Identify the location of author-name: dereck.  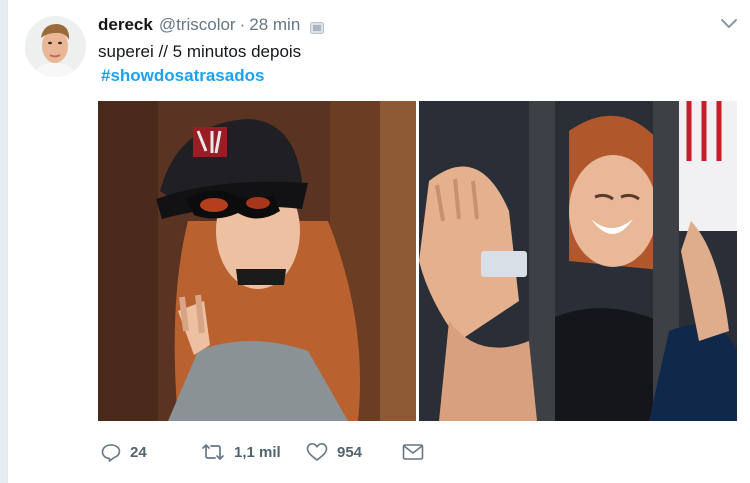
(125, 25).